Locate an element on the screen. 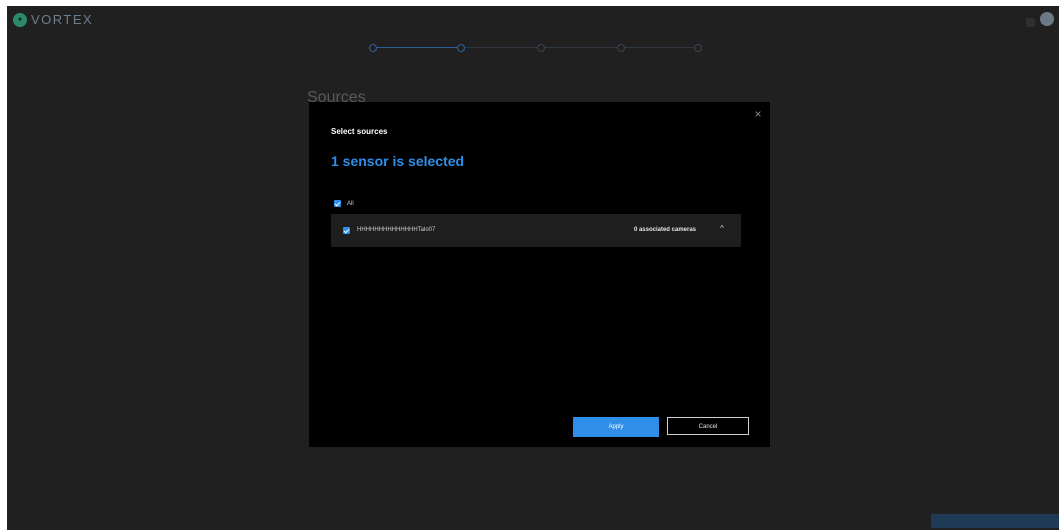  associated-cameras-count: 0 associated cameras is located at coordinates (664, 230).